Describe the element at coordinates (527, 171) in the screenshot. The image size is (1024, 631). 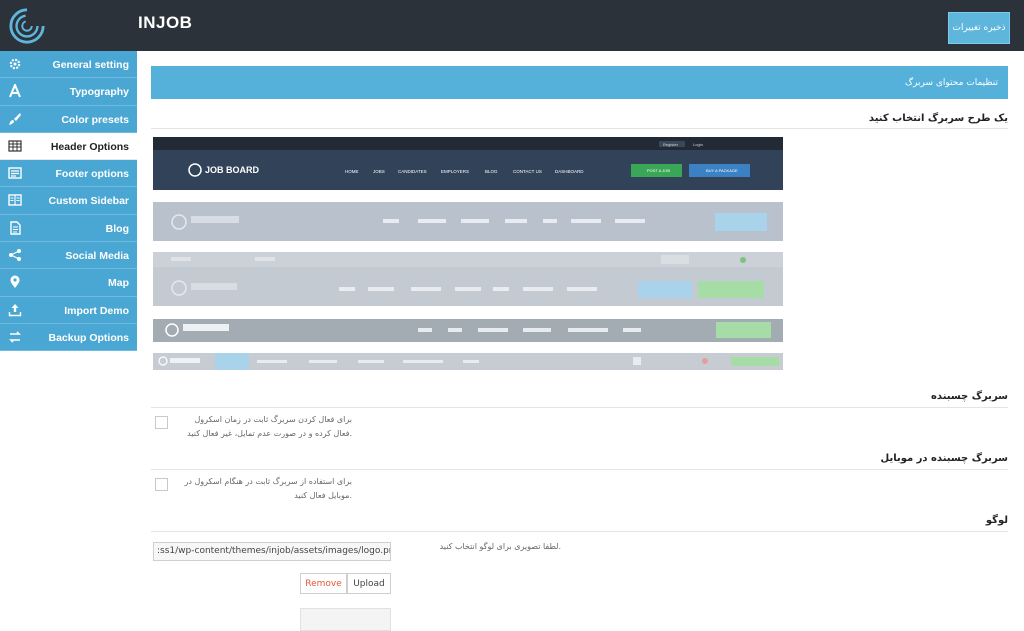
I see `preview-nav-contact: CONTACT US` at that location.